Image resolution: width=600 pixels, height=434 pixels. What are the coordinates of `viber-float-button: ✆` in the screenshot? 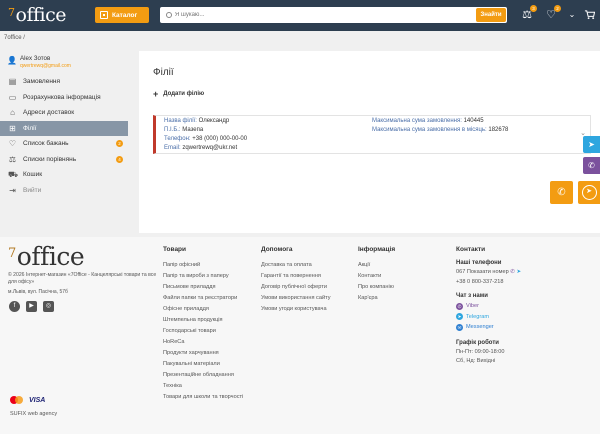 It's located at (591, 165).